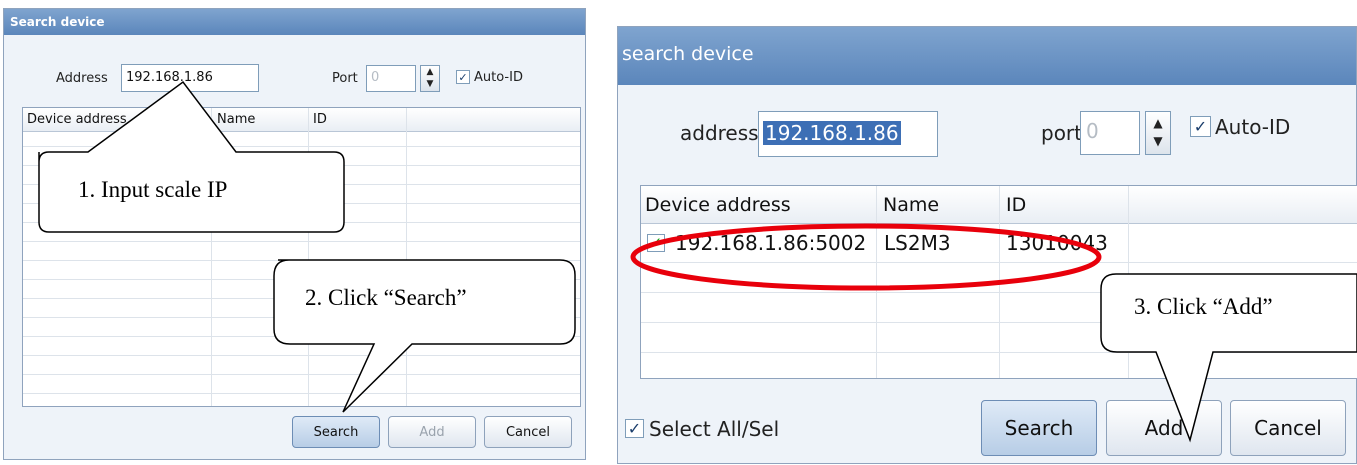  Describe the element at coordinates (191, 156) in the screenshot. I see `callout-step1-bubble` at that location.